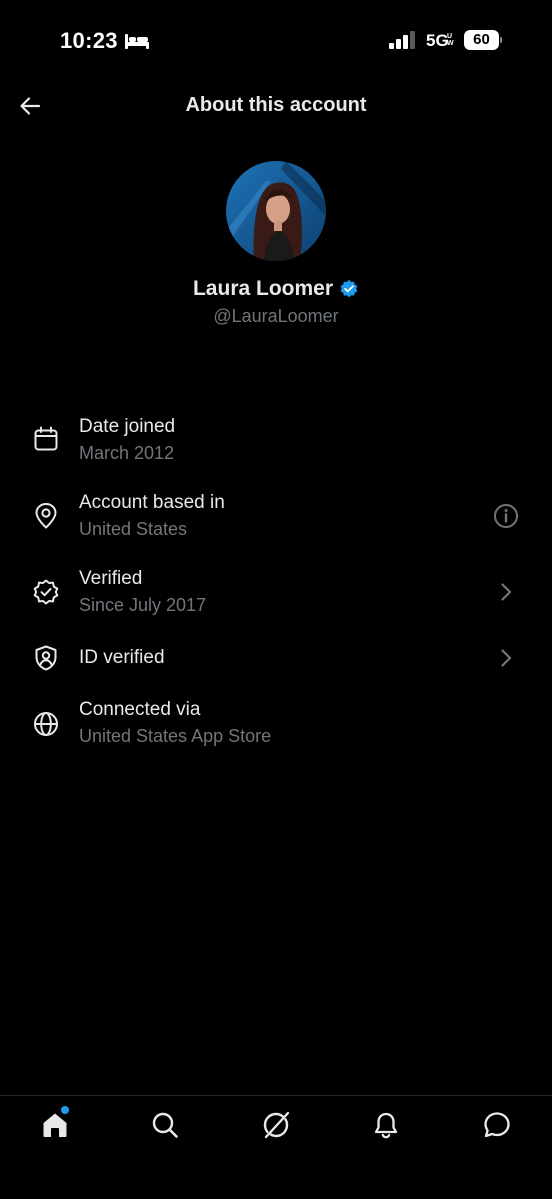  Describe the element at coordinates (450, 40) in the screenshot. I see `network-subtype: UW` at that location.